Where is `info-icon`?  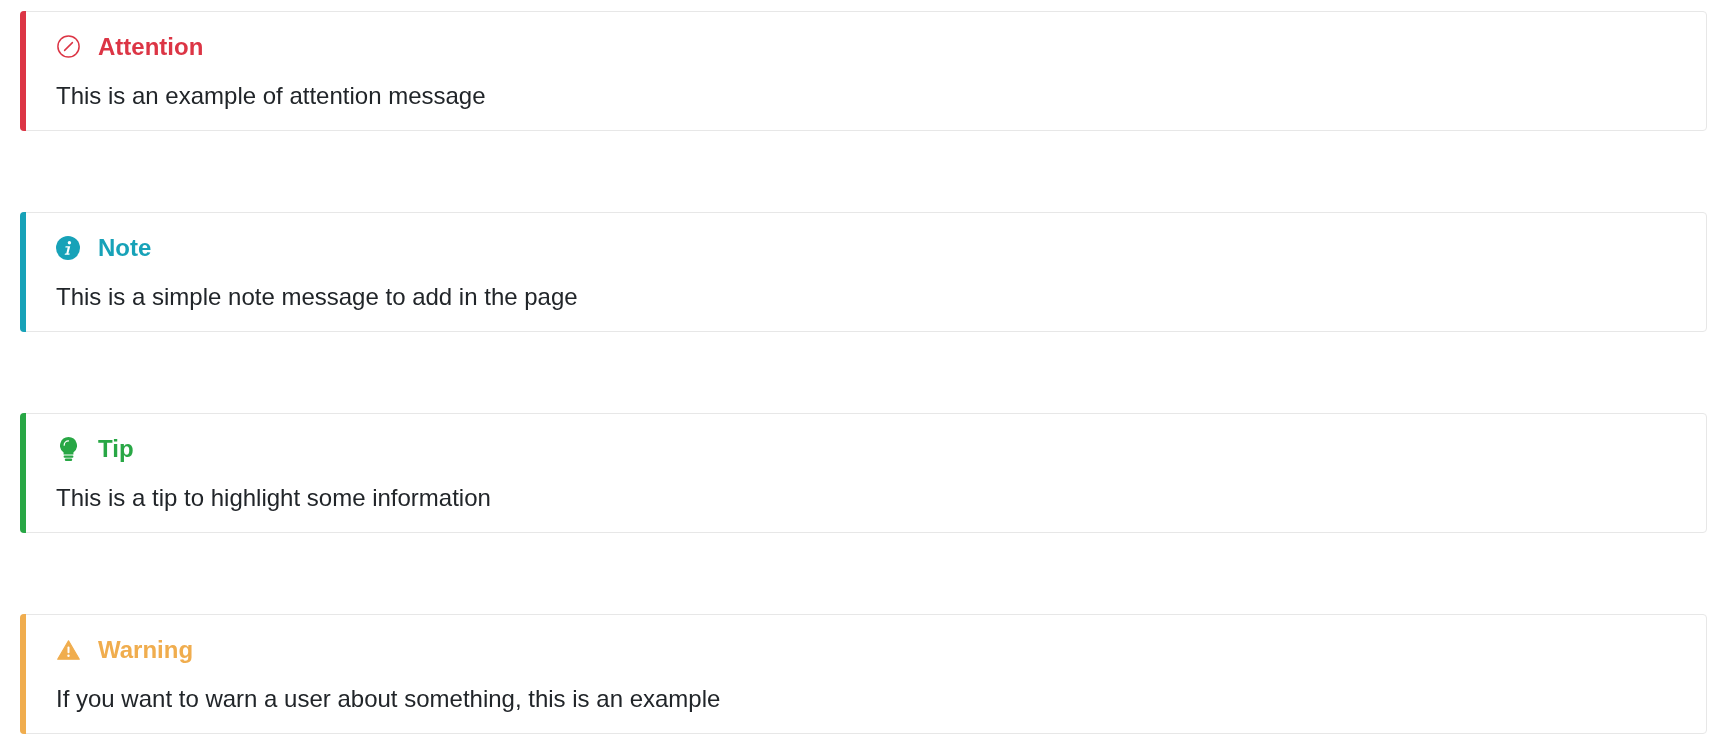 info-icon is located at coordinates (68, 247).